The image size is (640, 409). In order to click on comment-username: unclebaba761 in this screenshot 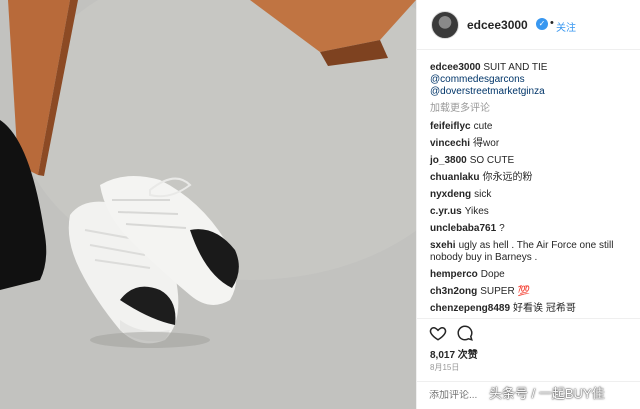, I will do `click(463, 228)`.